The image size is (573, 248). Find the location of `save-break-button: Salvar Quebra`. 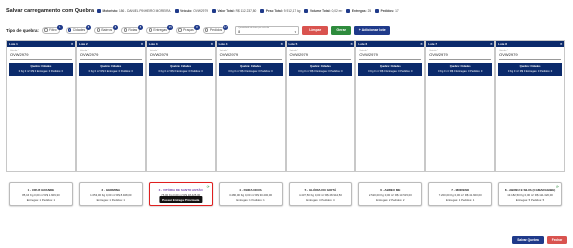

save-break-button: Salvar Quebra is located at coordinates (528, 240).